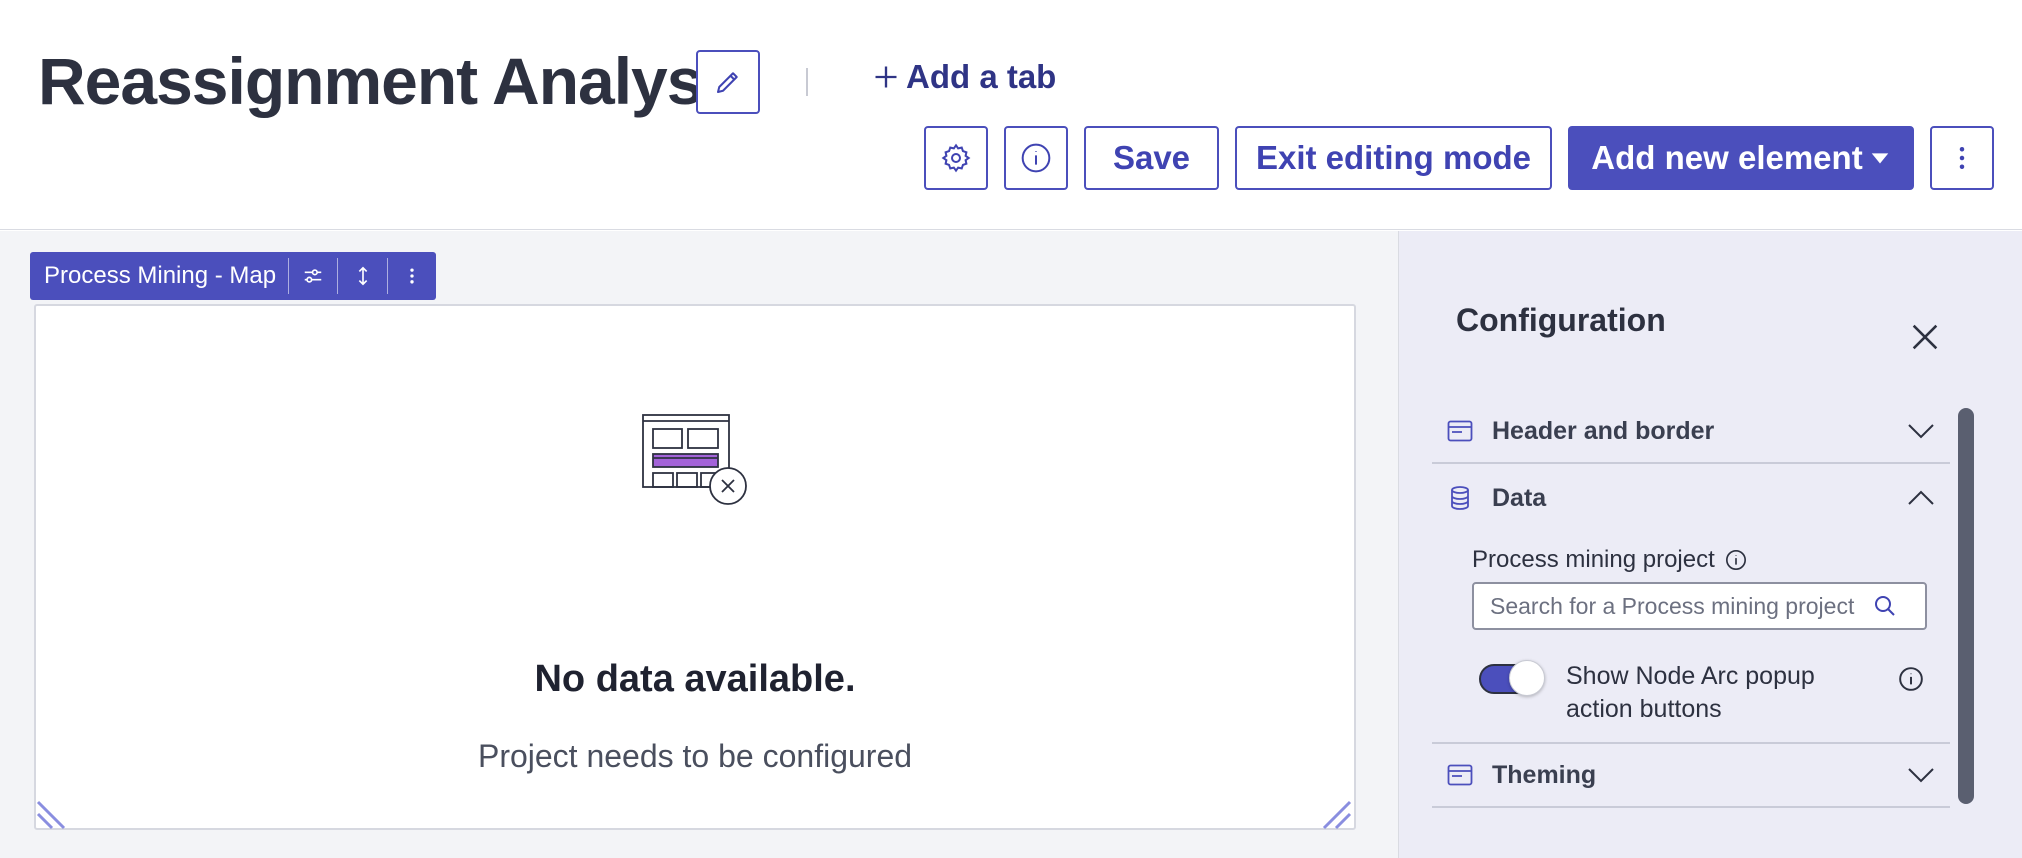 The width and height of the screenshot is (2022, 858). I want to click on section-label: Header and border, so click(1603, 430).